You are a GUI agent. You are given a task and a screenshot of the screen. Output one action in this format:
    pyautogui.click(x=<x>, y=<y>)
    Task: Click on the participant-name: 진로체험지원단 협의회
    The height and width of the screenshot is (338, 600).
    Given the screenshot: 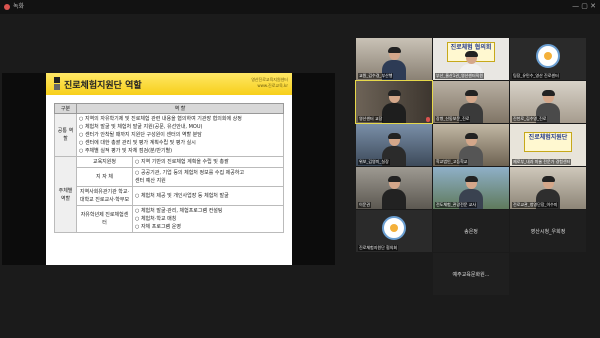 What is the action you would take?
    pyautogui.click(x=378, y=248)
    